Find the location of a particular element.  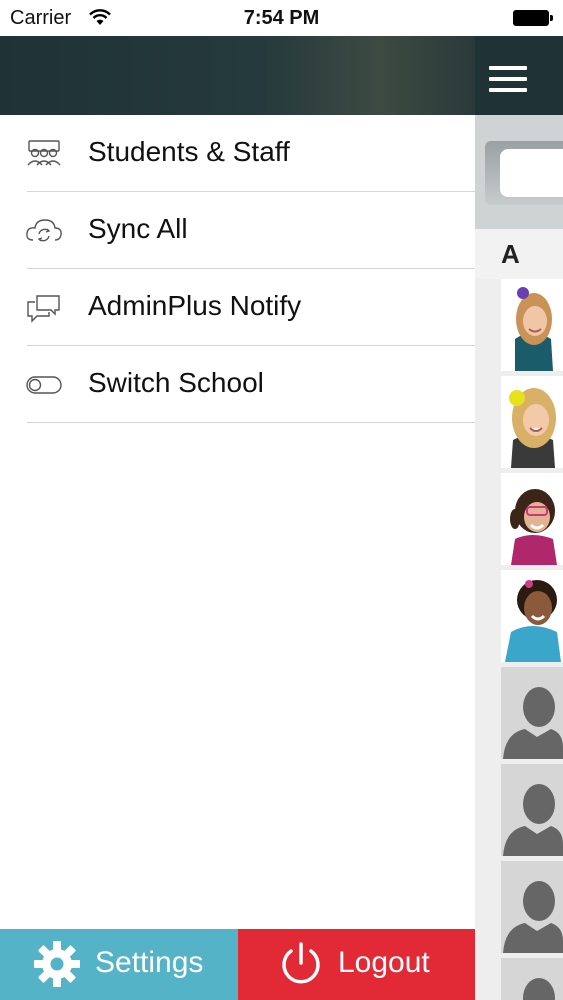

menu-item-label: AdminPlus Notify is located at coordinates (195, 305).